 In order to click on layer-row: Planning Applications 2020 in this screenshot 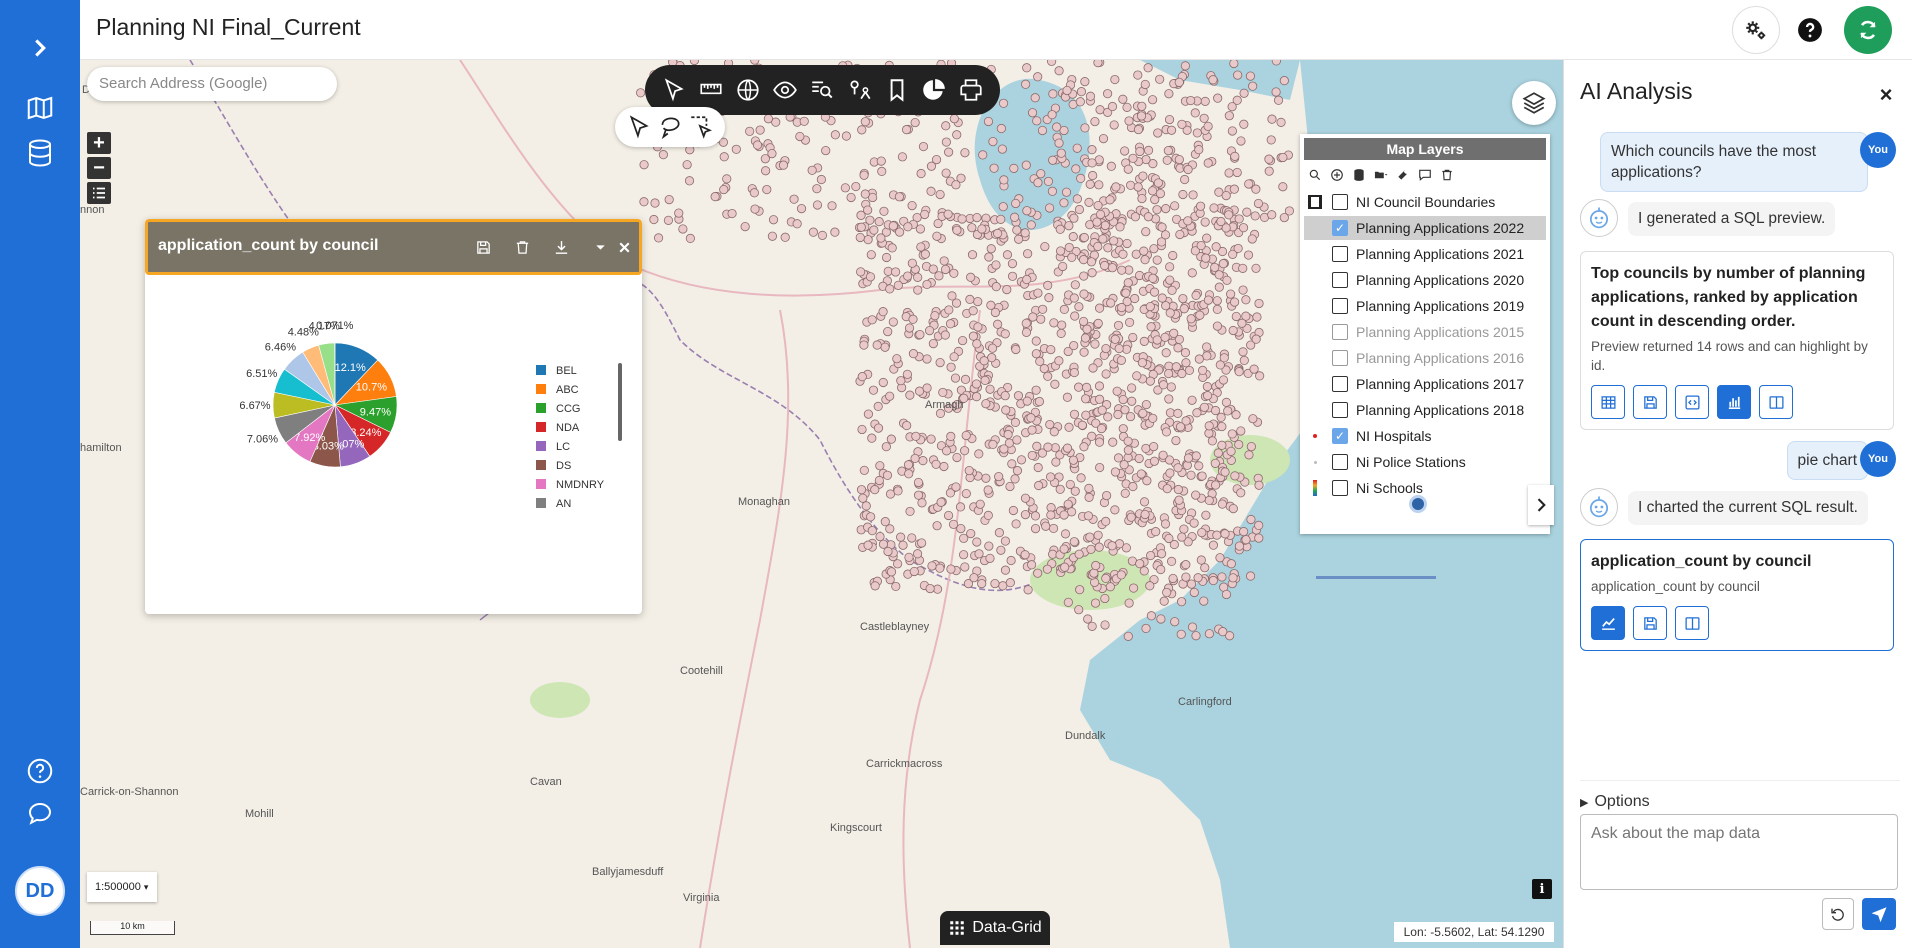, I will do `click(1425, 280)`.